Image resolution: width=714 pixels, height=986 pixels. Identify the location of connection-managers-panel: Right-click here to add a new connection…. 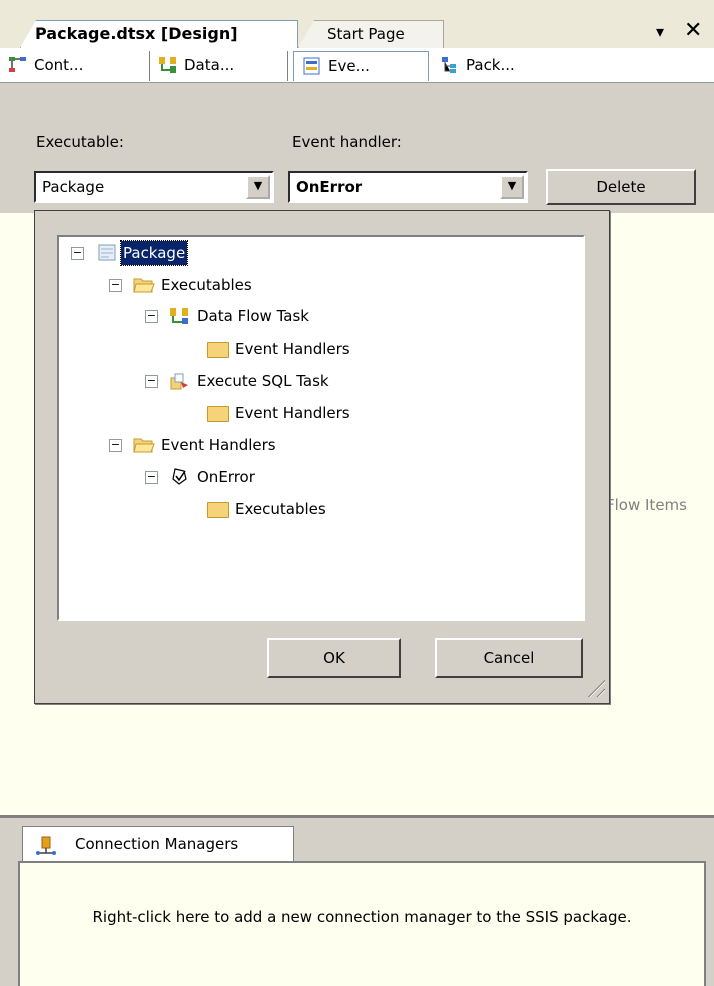
(362, 923).